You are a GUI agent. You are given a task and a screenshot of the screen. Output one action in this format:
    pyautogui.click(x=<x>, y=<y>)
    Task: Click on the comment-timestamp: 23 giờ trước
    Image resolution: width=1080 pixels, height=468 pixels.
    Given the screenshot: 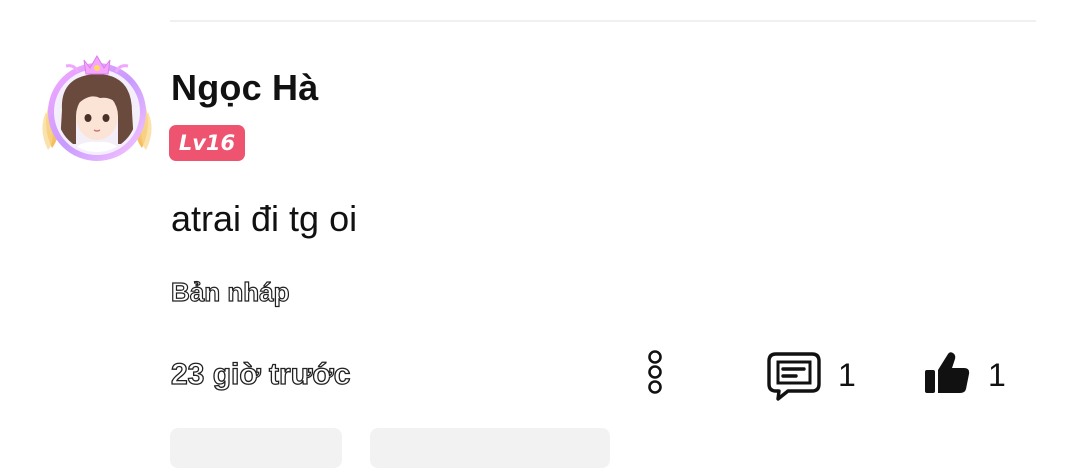 What is the action you would take?
    pyautogui.click(x=260, y=374)
    